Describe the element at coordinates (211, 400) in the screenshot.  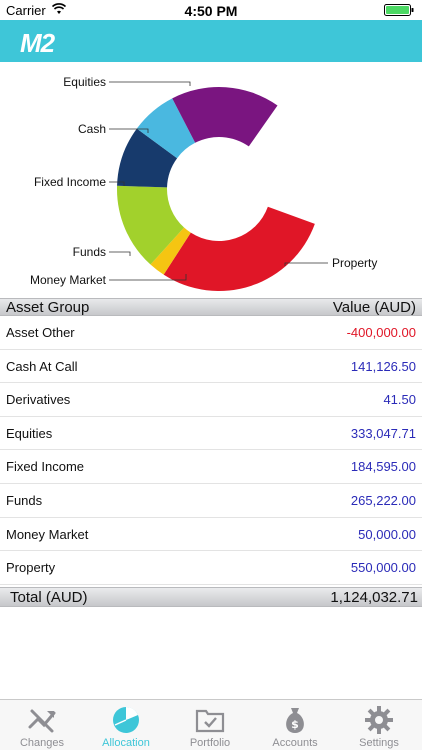
I see `table-row: Derivatives 41.50` at that location.